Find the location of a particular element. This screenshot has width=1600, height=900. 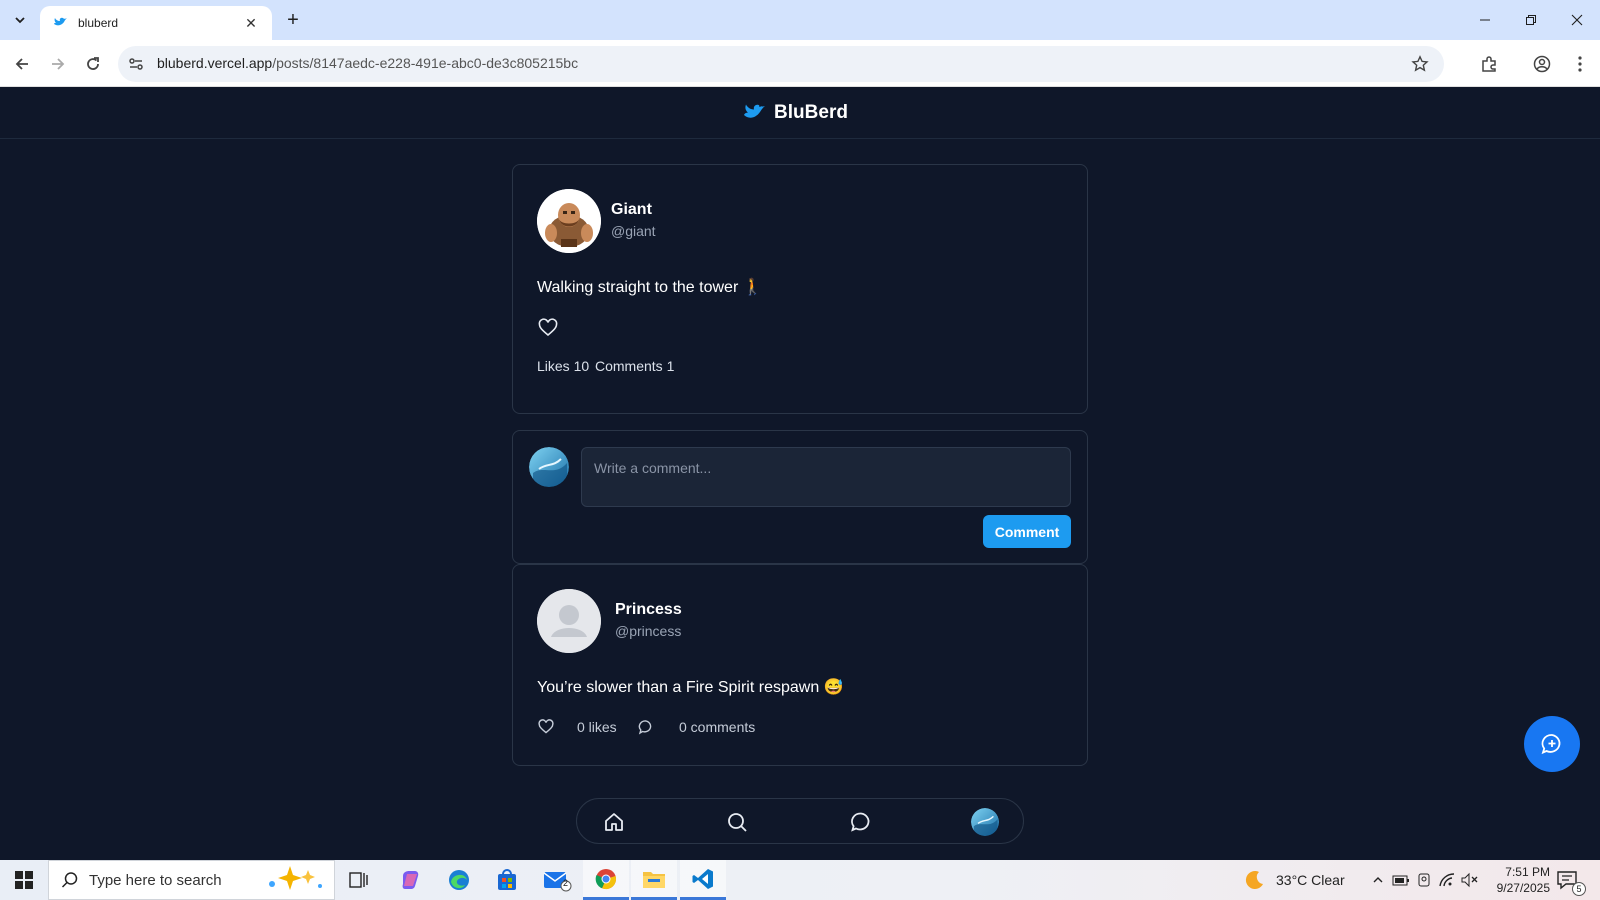

comment-author-handle: @princess is located at coordinates (648, 631).